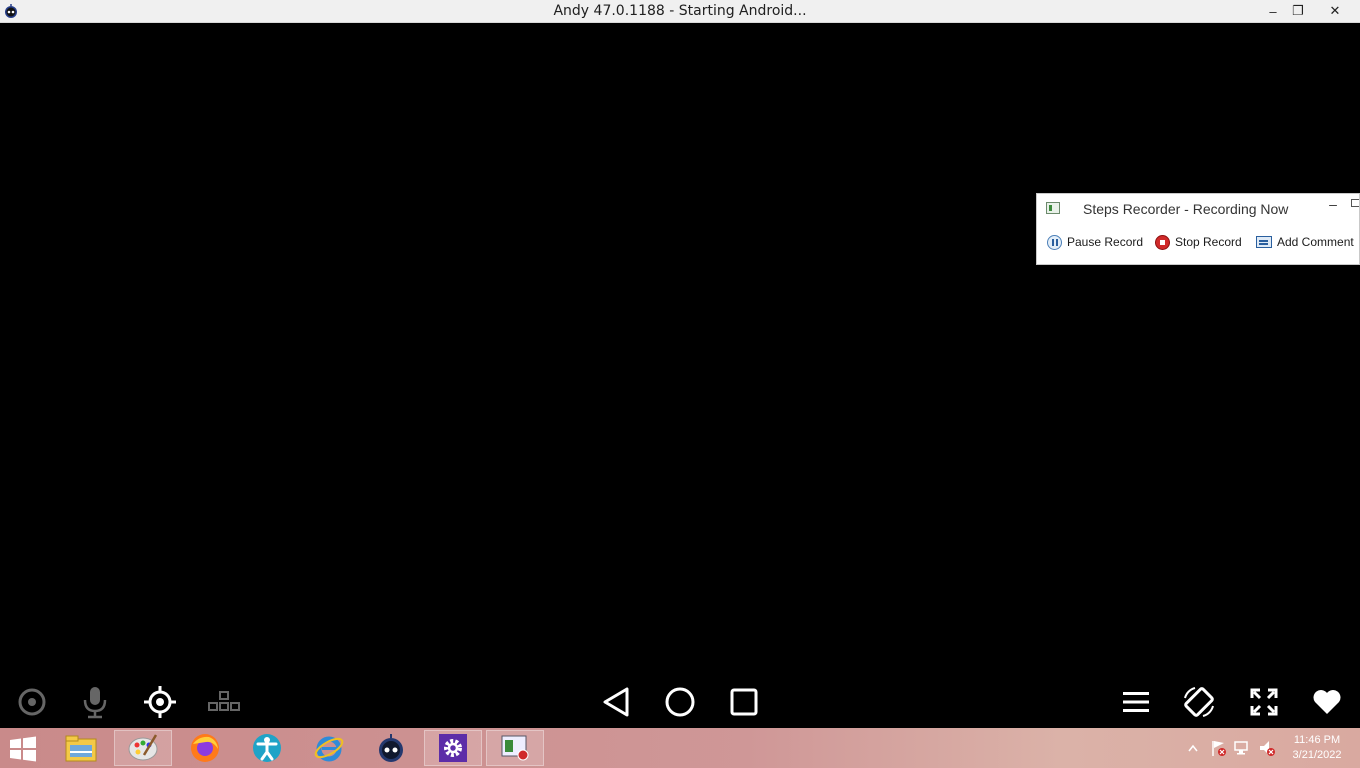 This screenshot has width=1360, height=768. What do you see at coordinates (1208, 242) in the screenshot?
I see `stop-record-label: Stop Record` at bounding box center [1208, 242].